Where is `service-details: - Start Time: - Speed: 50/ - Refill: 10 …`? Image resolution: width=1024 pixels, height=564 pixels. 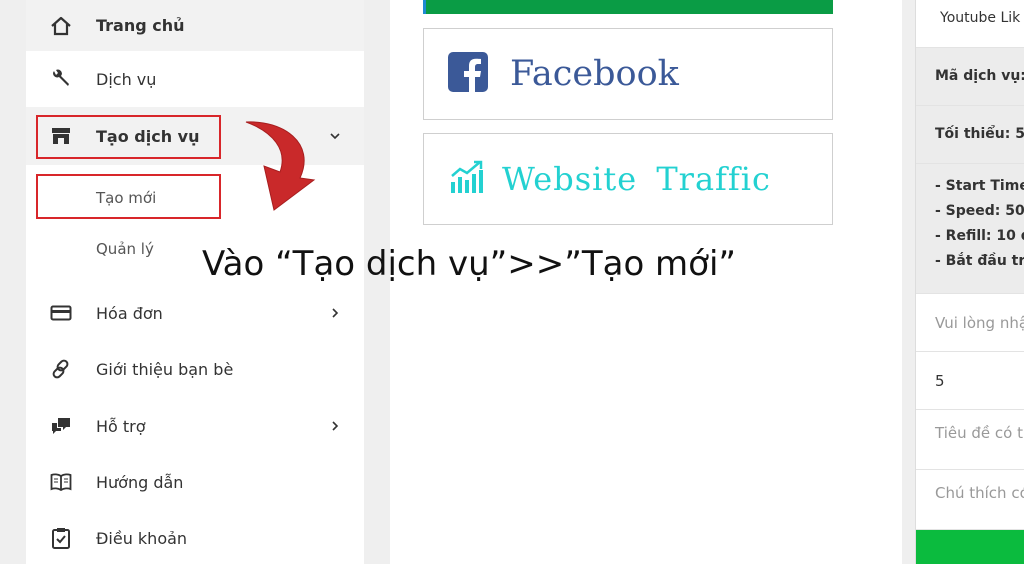
service-details: - Start Time: - Speed: 50/ - Refill: 10 … is located at coordinates (970, 229).